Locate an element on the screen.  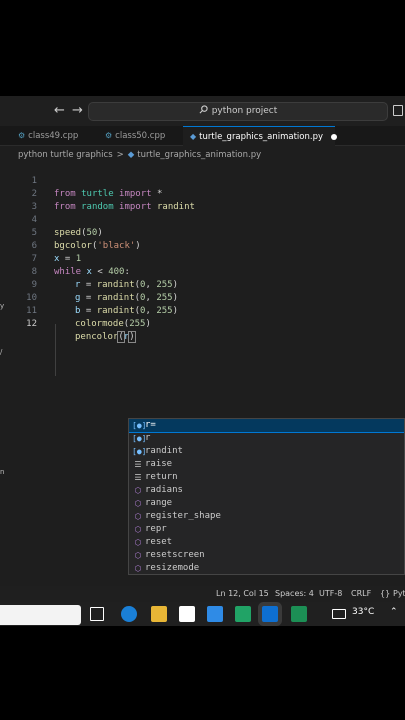
code-line: 3 is located at coordinates (202, 200).